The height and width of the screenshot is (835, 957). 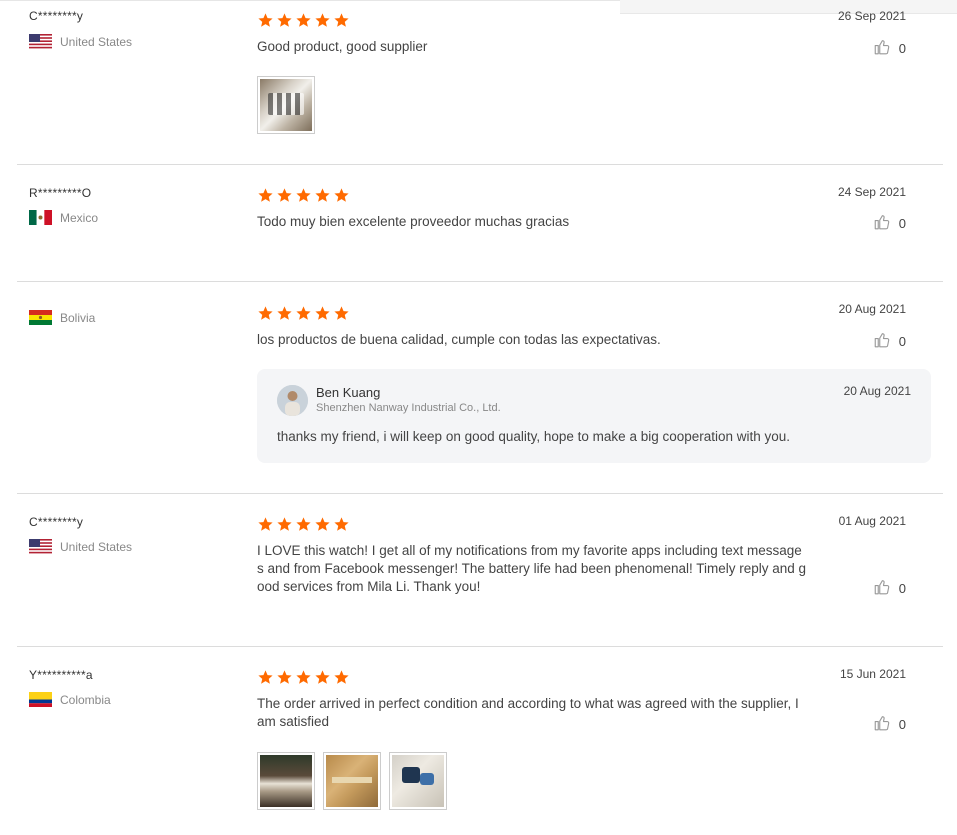 What do you see at coordinates (872, 521) in the screenshot?
I see `review-date: 01 Aug 2021` at bounding box center [872, 521].